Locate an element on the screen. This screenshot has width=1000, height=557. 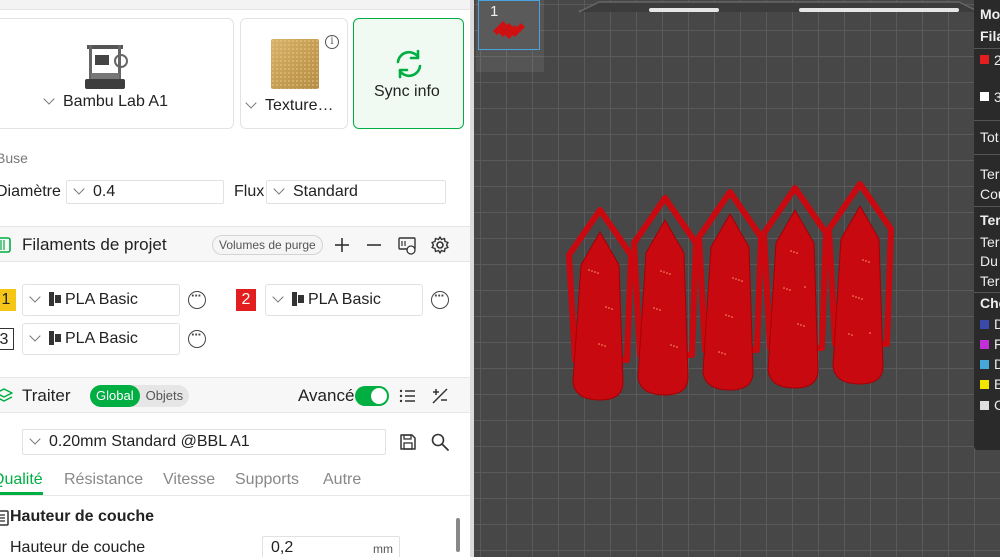
filament-1-more-icon is located at coordinates (197, 298).